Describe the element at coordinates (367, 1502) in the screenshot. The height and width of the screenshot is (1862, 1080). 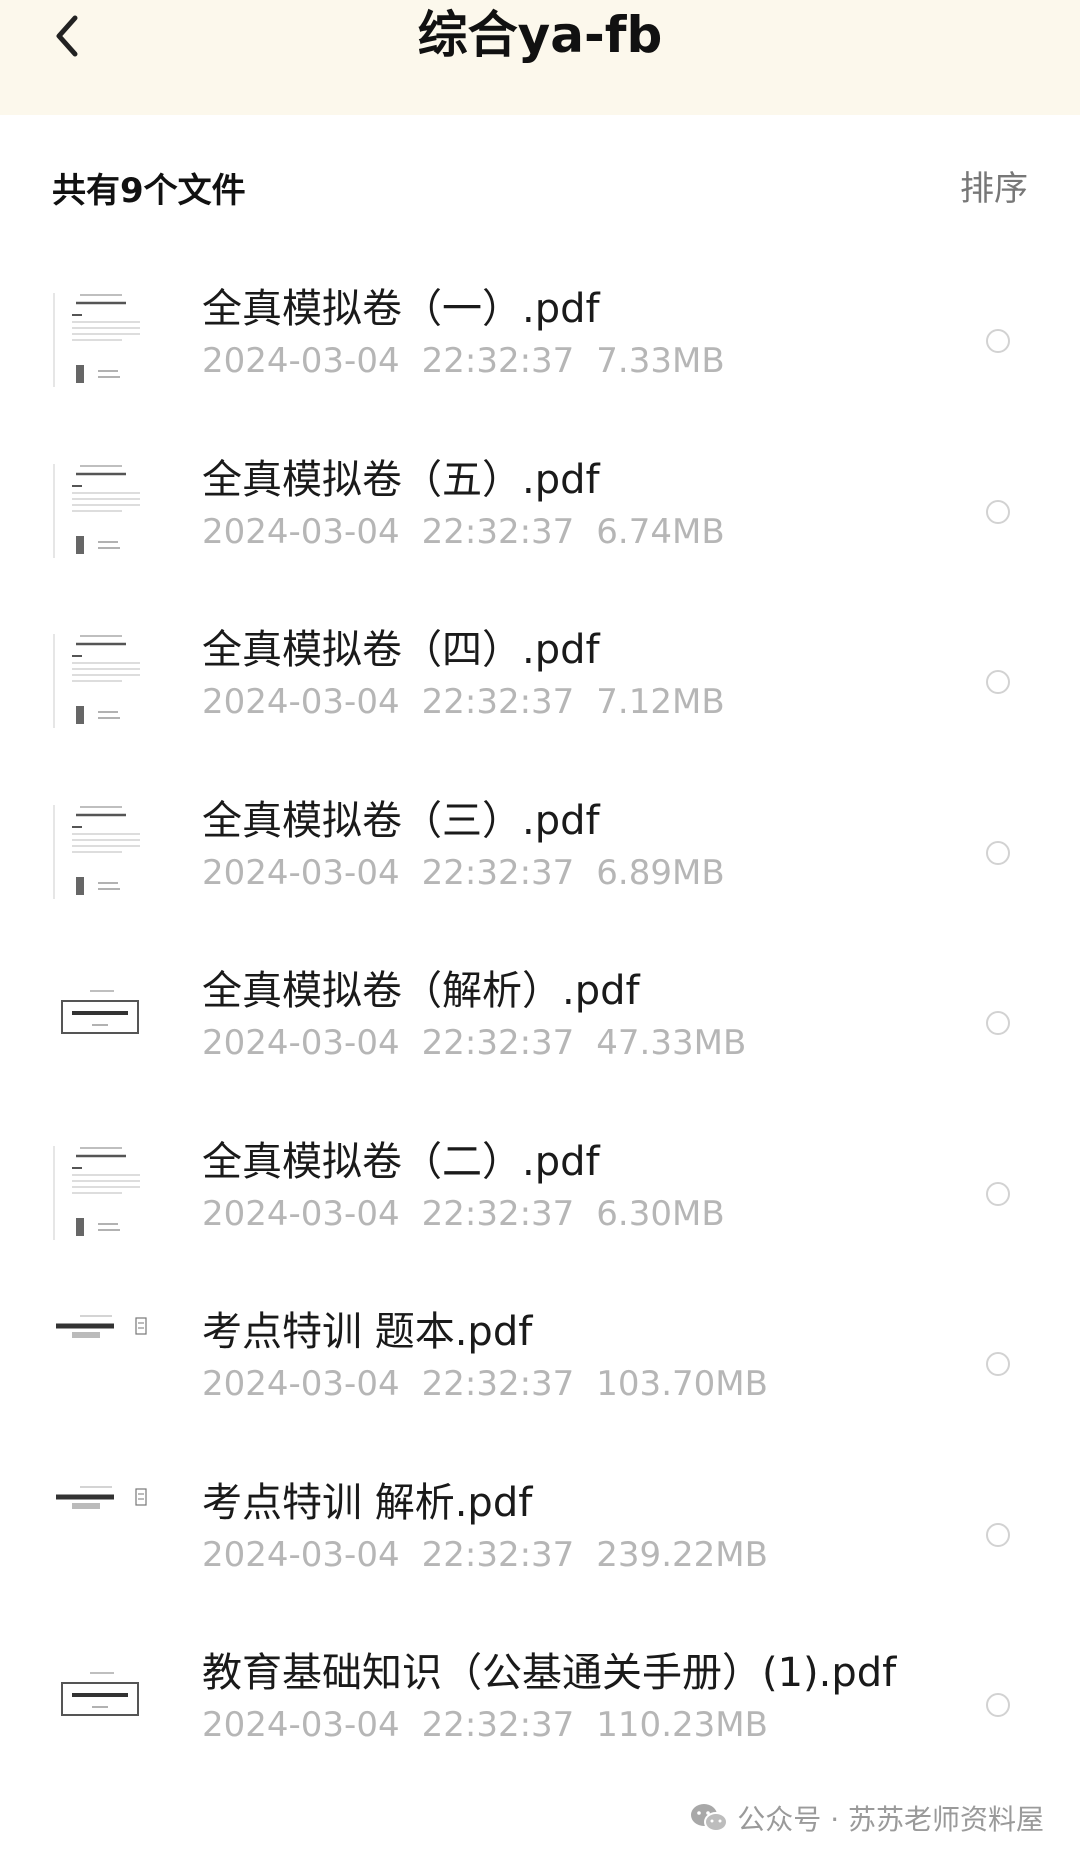
I see `file-name: 考点特训 解析.pdf` at that location.